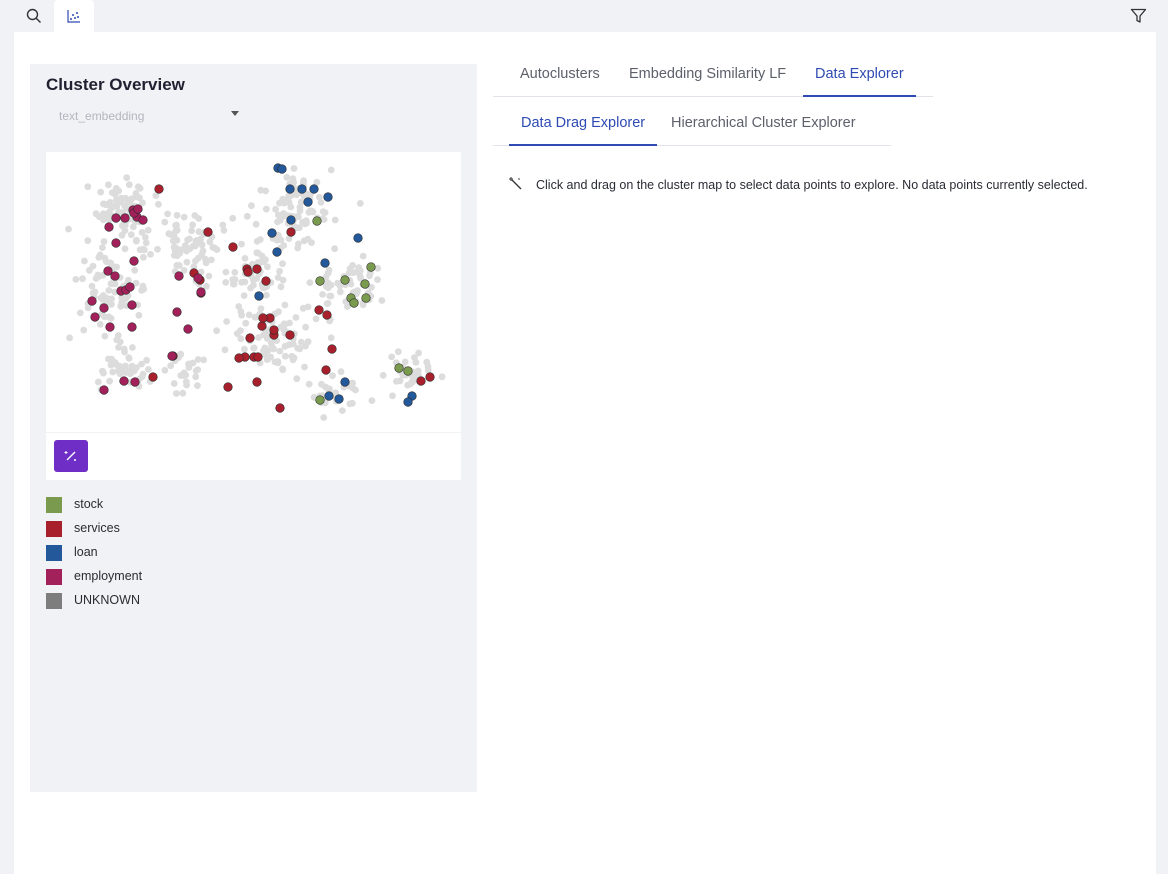 The image size is (1168, 874). I want to click on tab-data-explorer: Data Explorer, so click(859, 80).